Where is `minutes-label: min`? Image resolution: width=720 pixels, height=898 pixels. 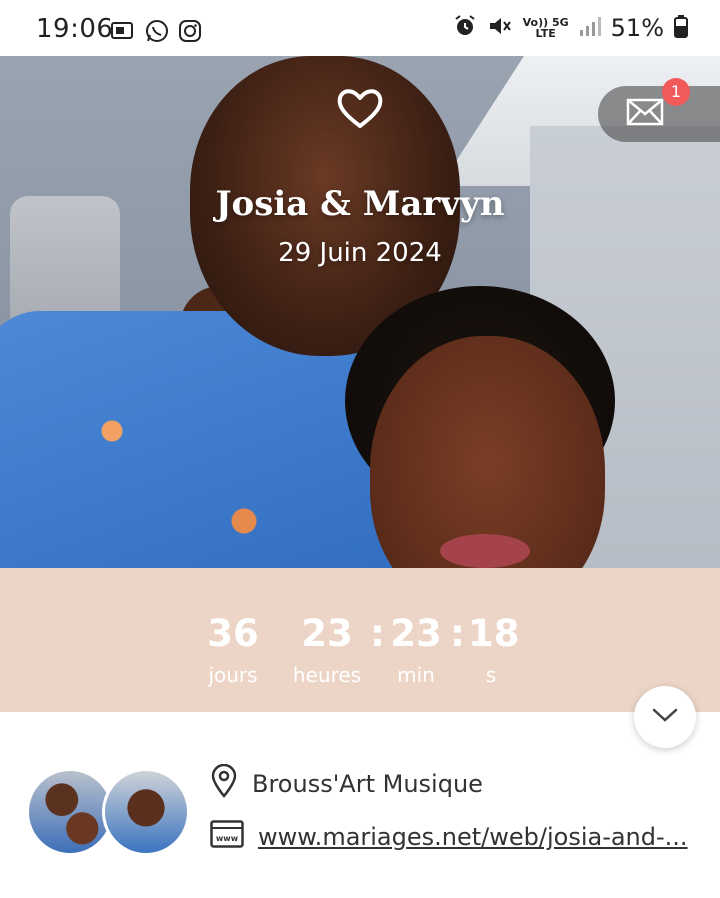 minutes-label: min is located at coordinates (416, 675).